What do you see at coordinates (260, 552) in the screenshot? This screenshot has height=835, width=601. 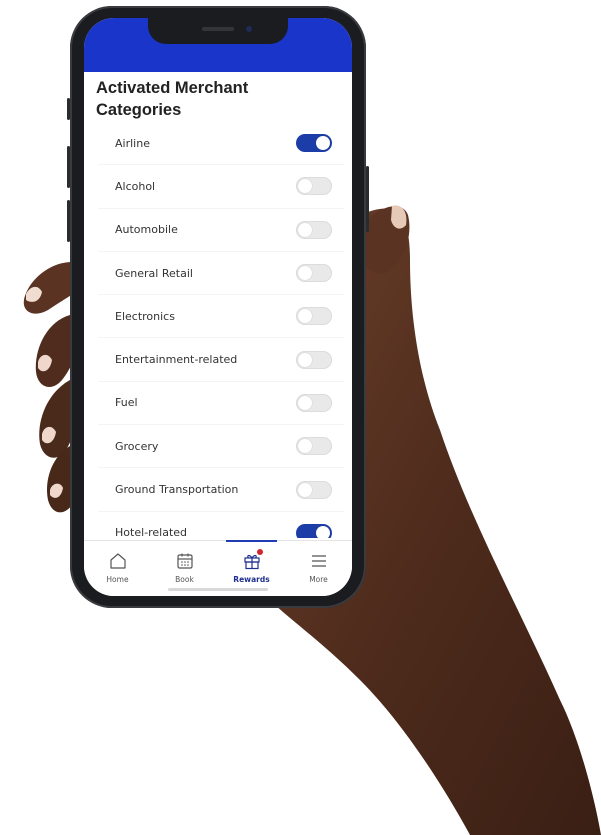 I see `notification-badge` at bounding box center [260, 552].